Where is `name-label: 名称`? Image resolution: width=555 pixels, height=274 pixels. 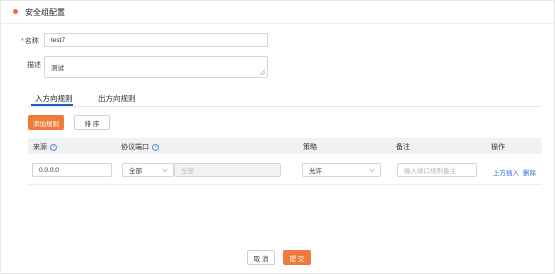 name-label: 名称 is located at coordinates (31, 41).